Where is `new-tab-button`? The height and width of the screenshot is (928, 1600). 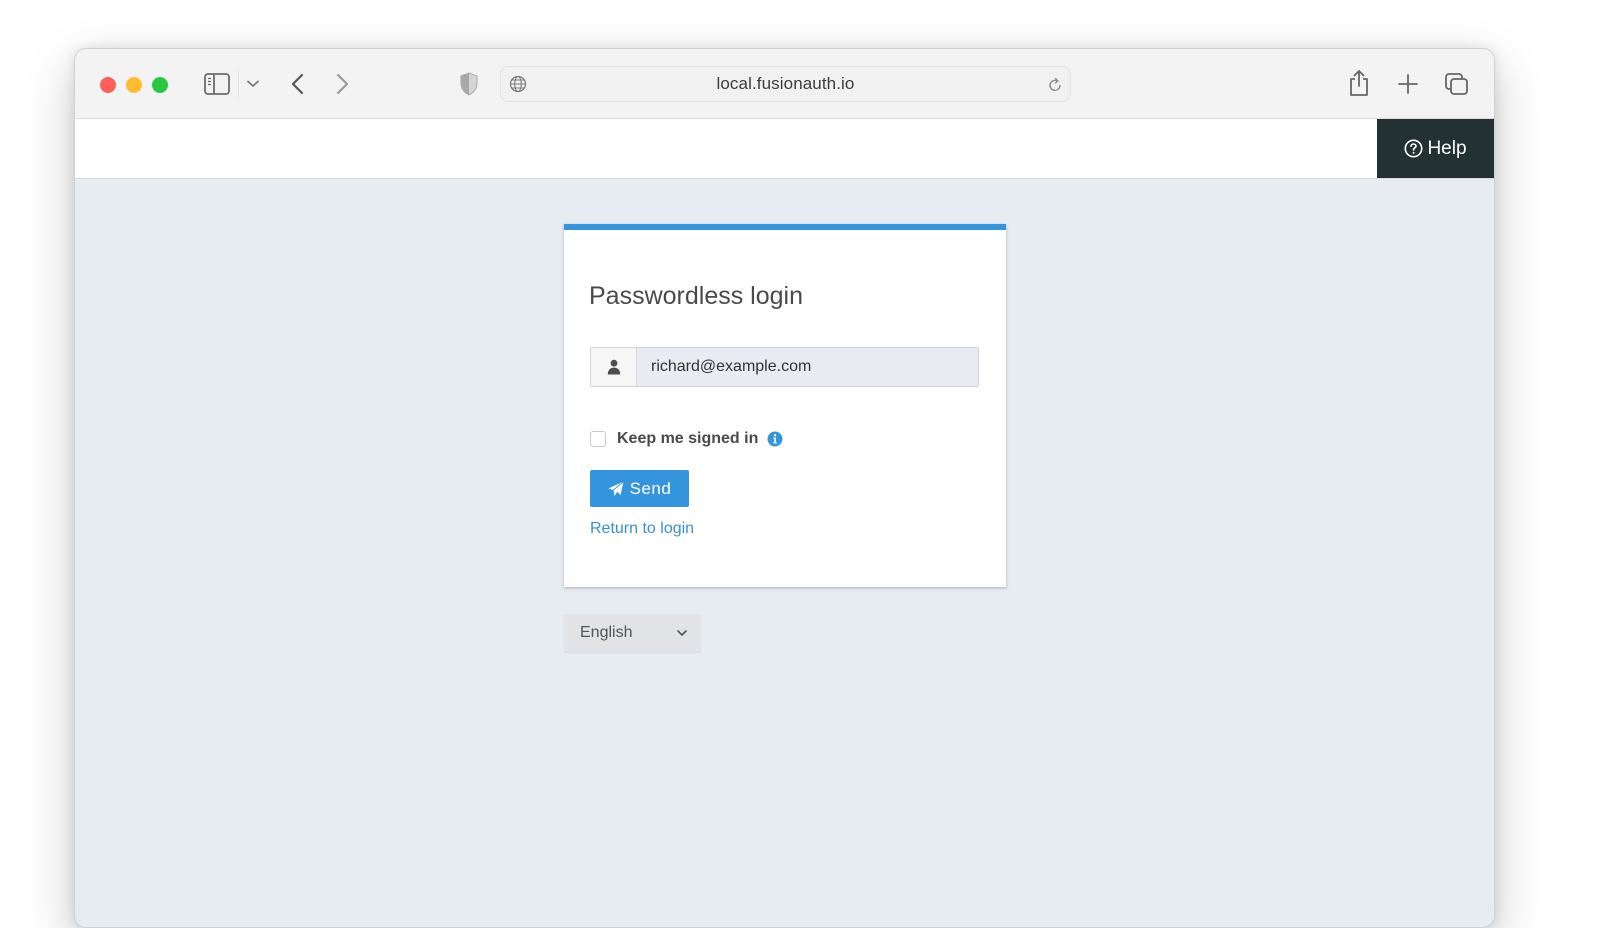 new-tab-button is located at coordinates (1408, 84).